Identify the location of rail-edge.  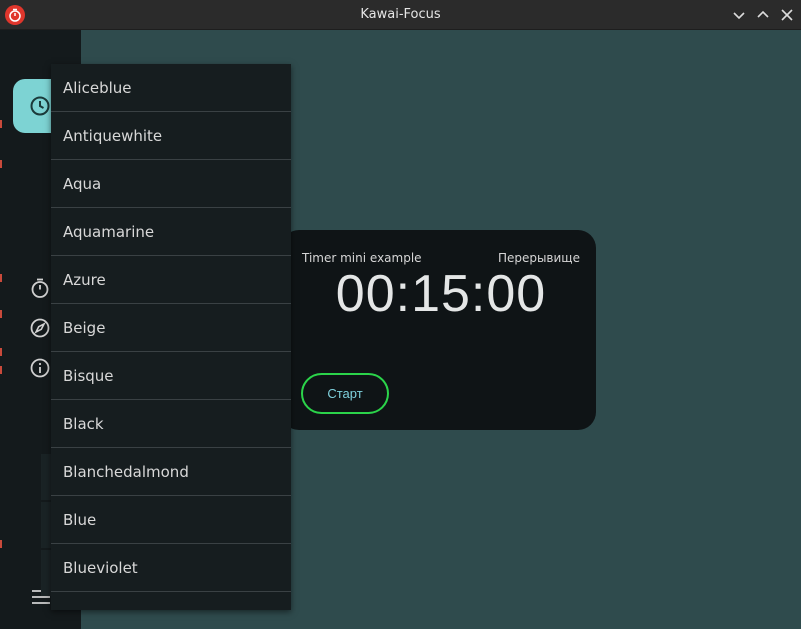
(1, 329).